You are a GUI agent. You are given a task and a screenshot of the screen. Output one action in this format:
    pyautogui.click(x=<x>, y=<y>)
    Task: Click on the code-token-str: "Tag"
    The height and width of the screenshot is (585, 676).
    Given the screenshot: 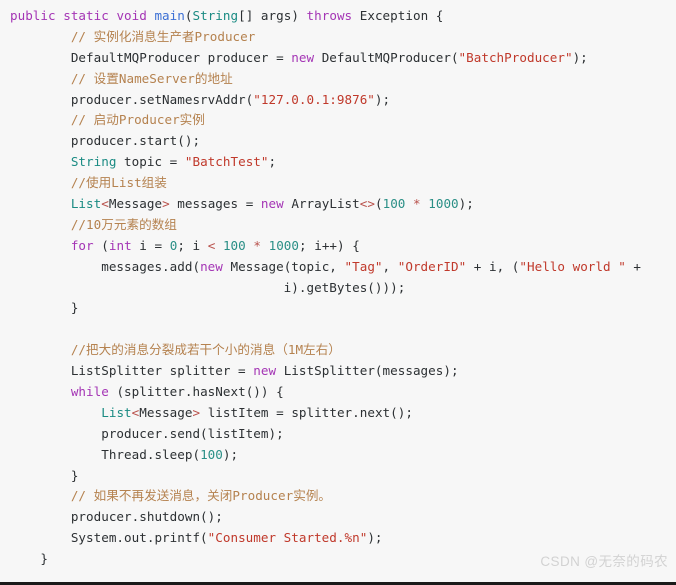 What is the action you would take?
    pyautogui.click(x=363, y=266)
    